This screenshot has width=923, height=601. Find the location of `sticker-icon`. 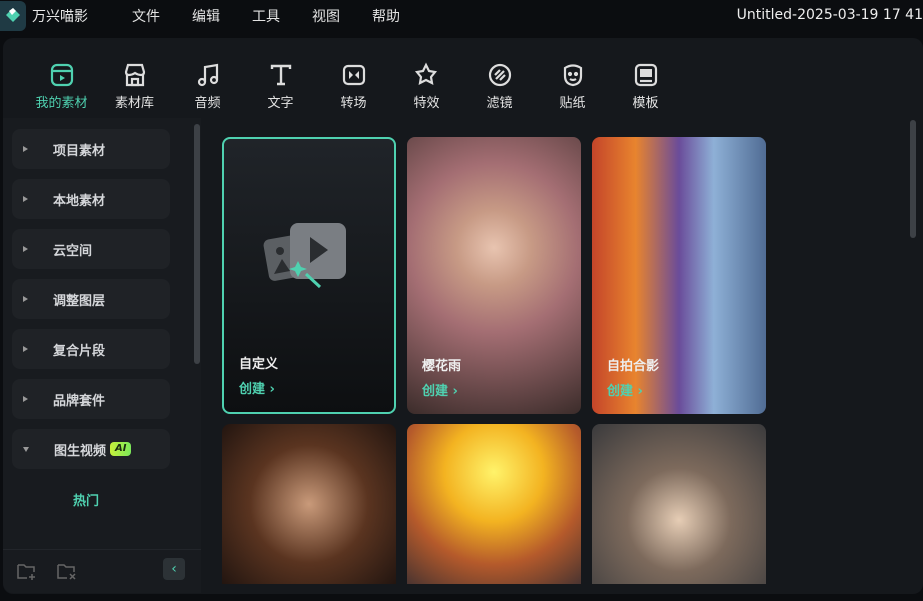

sticker-icon is located at coordinates (572, 75).